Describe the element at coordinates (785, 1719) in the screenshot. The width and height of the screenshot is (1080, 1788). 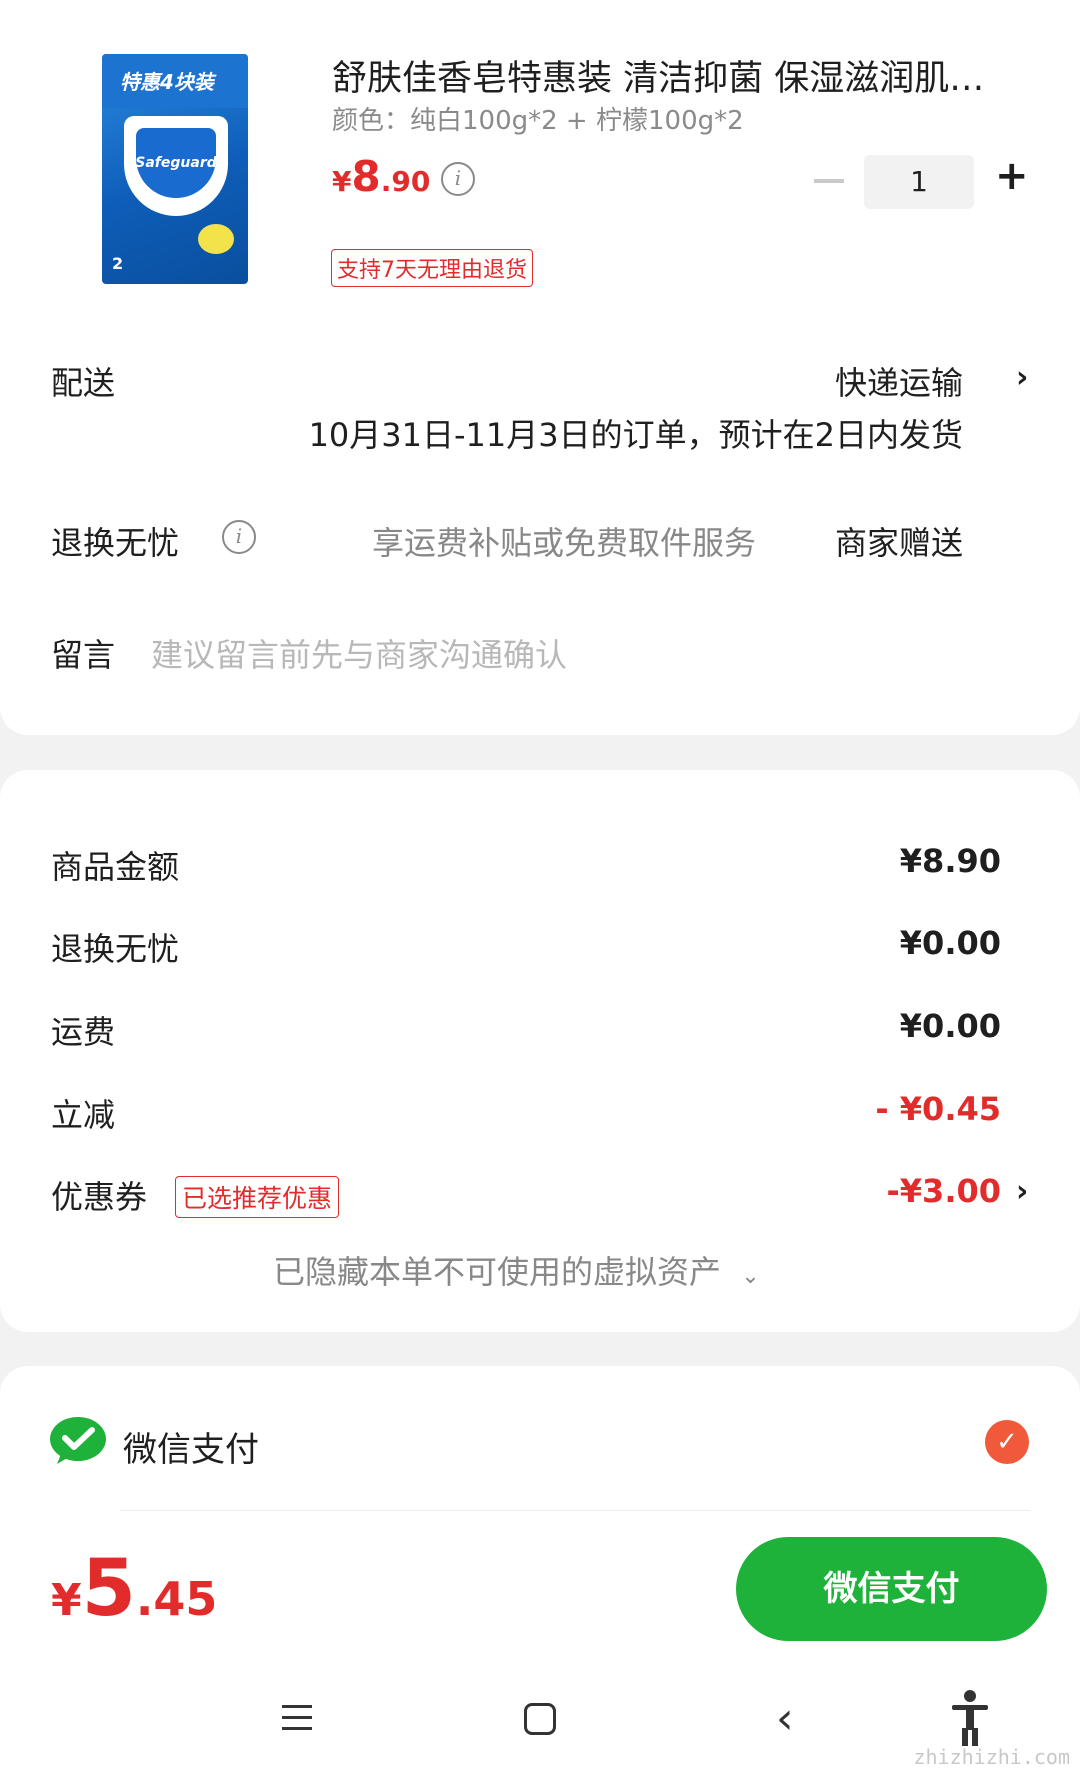
I see `back-icon: ‹` at that location.